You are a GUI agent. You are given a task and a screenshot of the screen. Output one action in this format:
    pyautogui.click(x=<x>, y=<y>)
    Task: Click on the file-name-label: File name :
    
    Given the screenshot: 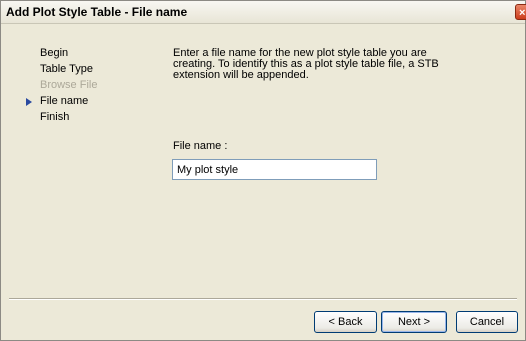 What is the action you would take?
    pyautogui.click(x=200, y=146)
    